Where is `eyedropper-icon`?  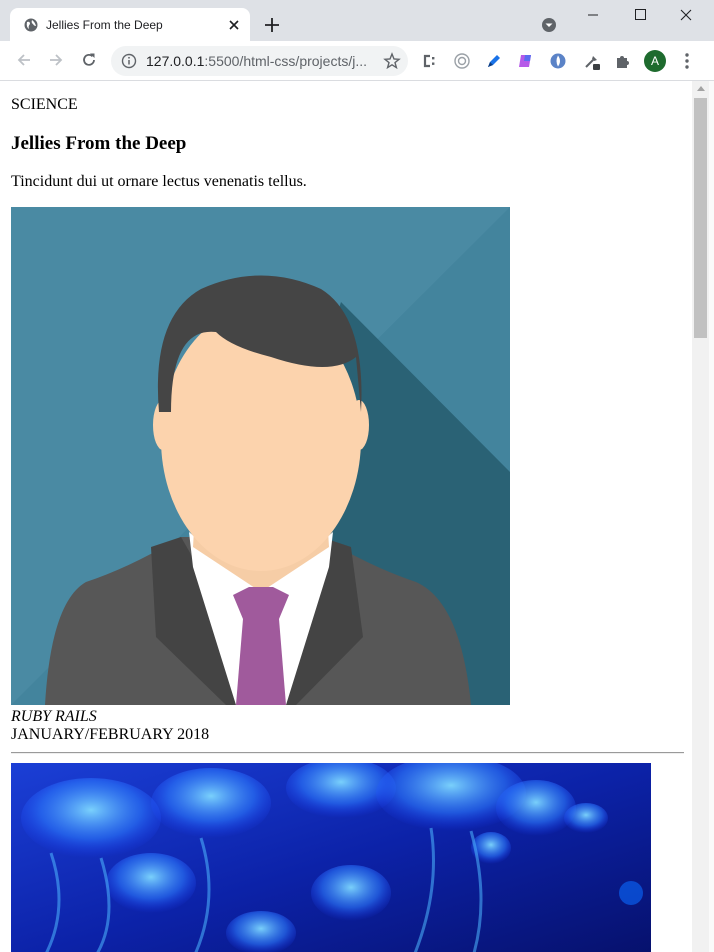 eyedropper-icon is located at coordinates (592, 61).